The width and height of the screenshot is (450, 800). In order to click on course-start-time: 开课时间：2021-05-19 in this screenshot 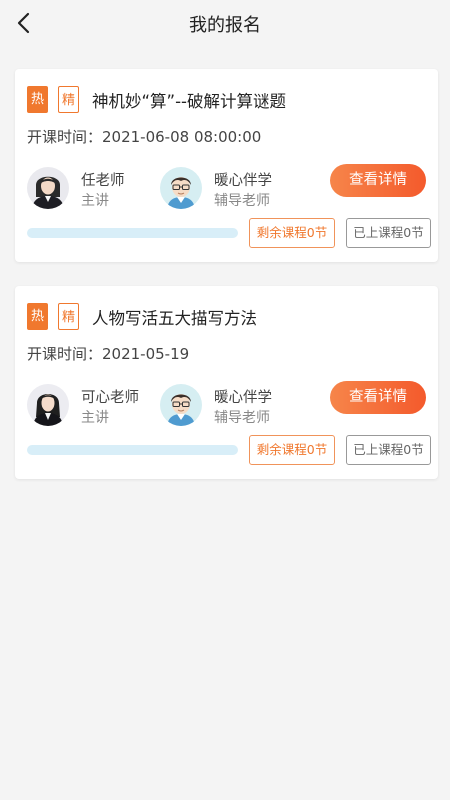, I will do `click(108, 354)`.